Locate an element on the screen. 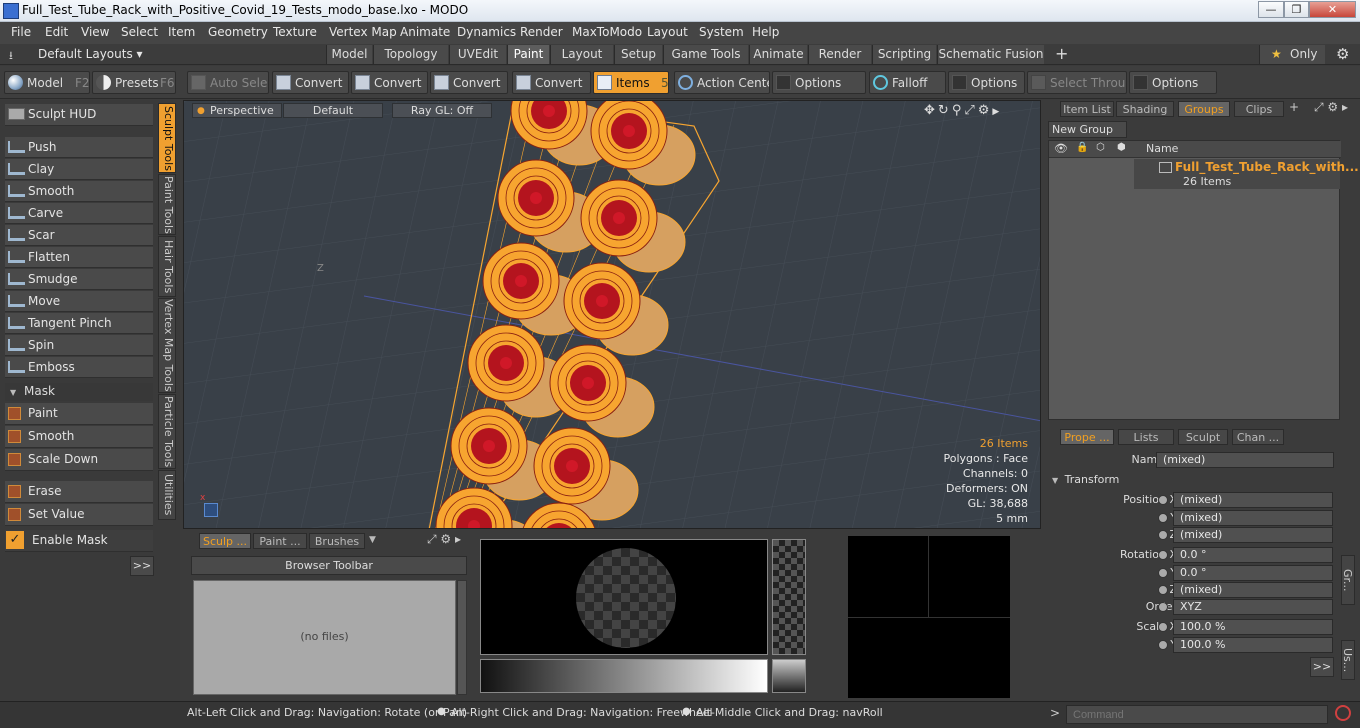  tab-shading: Shading is located at coordinates (1145, 109).